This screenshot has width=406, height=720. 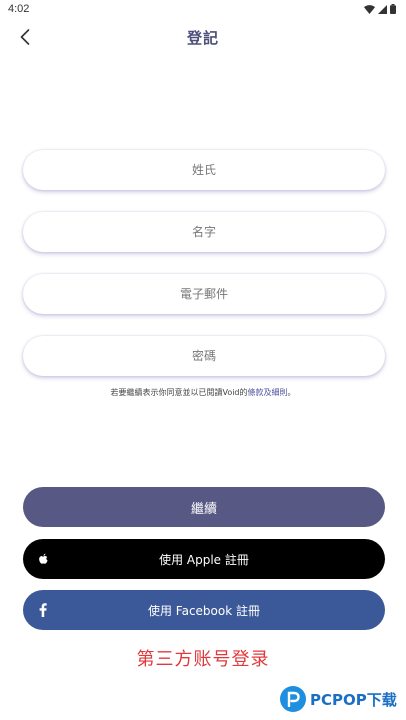 I want to click on page-title: 登記, so click(x=202, y=38).